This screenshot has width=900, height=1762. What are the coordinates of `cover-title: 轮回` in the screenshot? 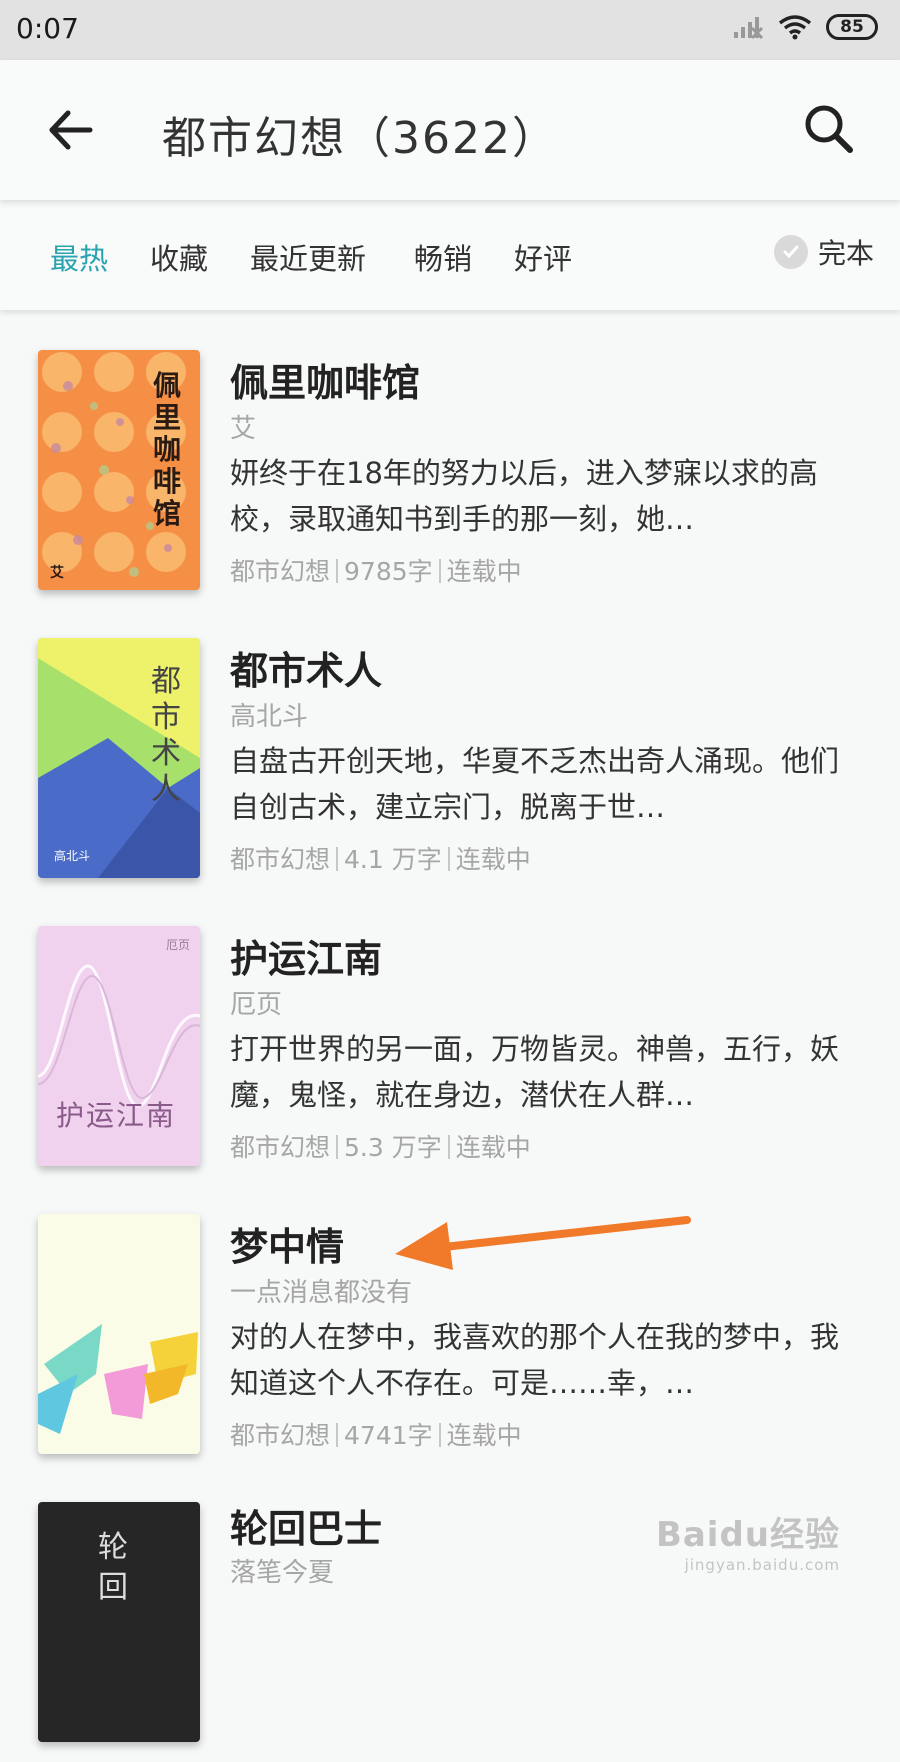 It's located at (113, 1567).